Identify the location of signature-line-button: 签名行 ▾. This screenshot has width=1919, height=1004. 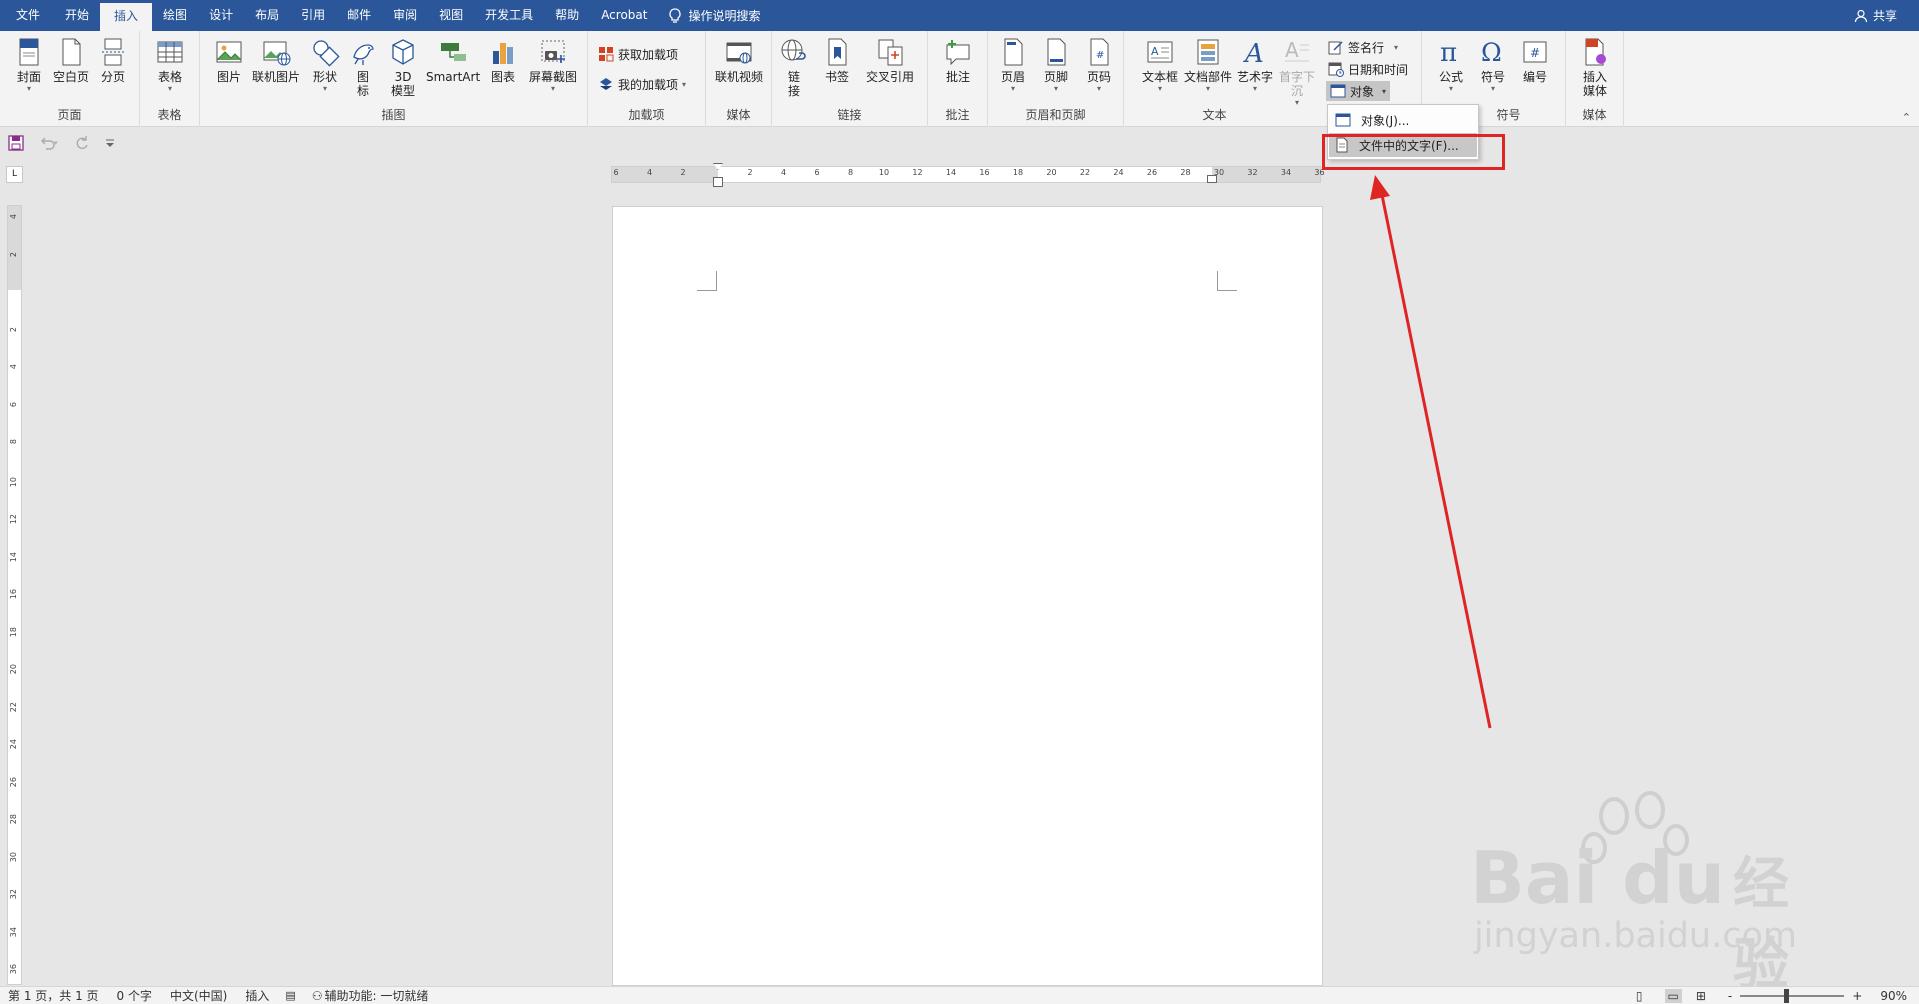
(1363, 47).